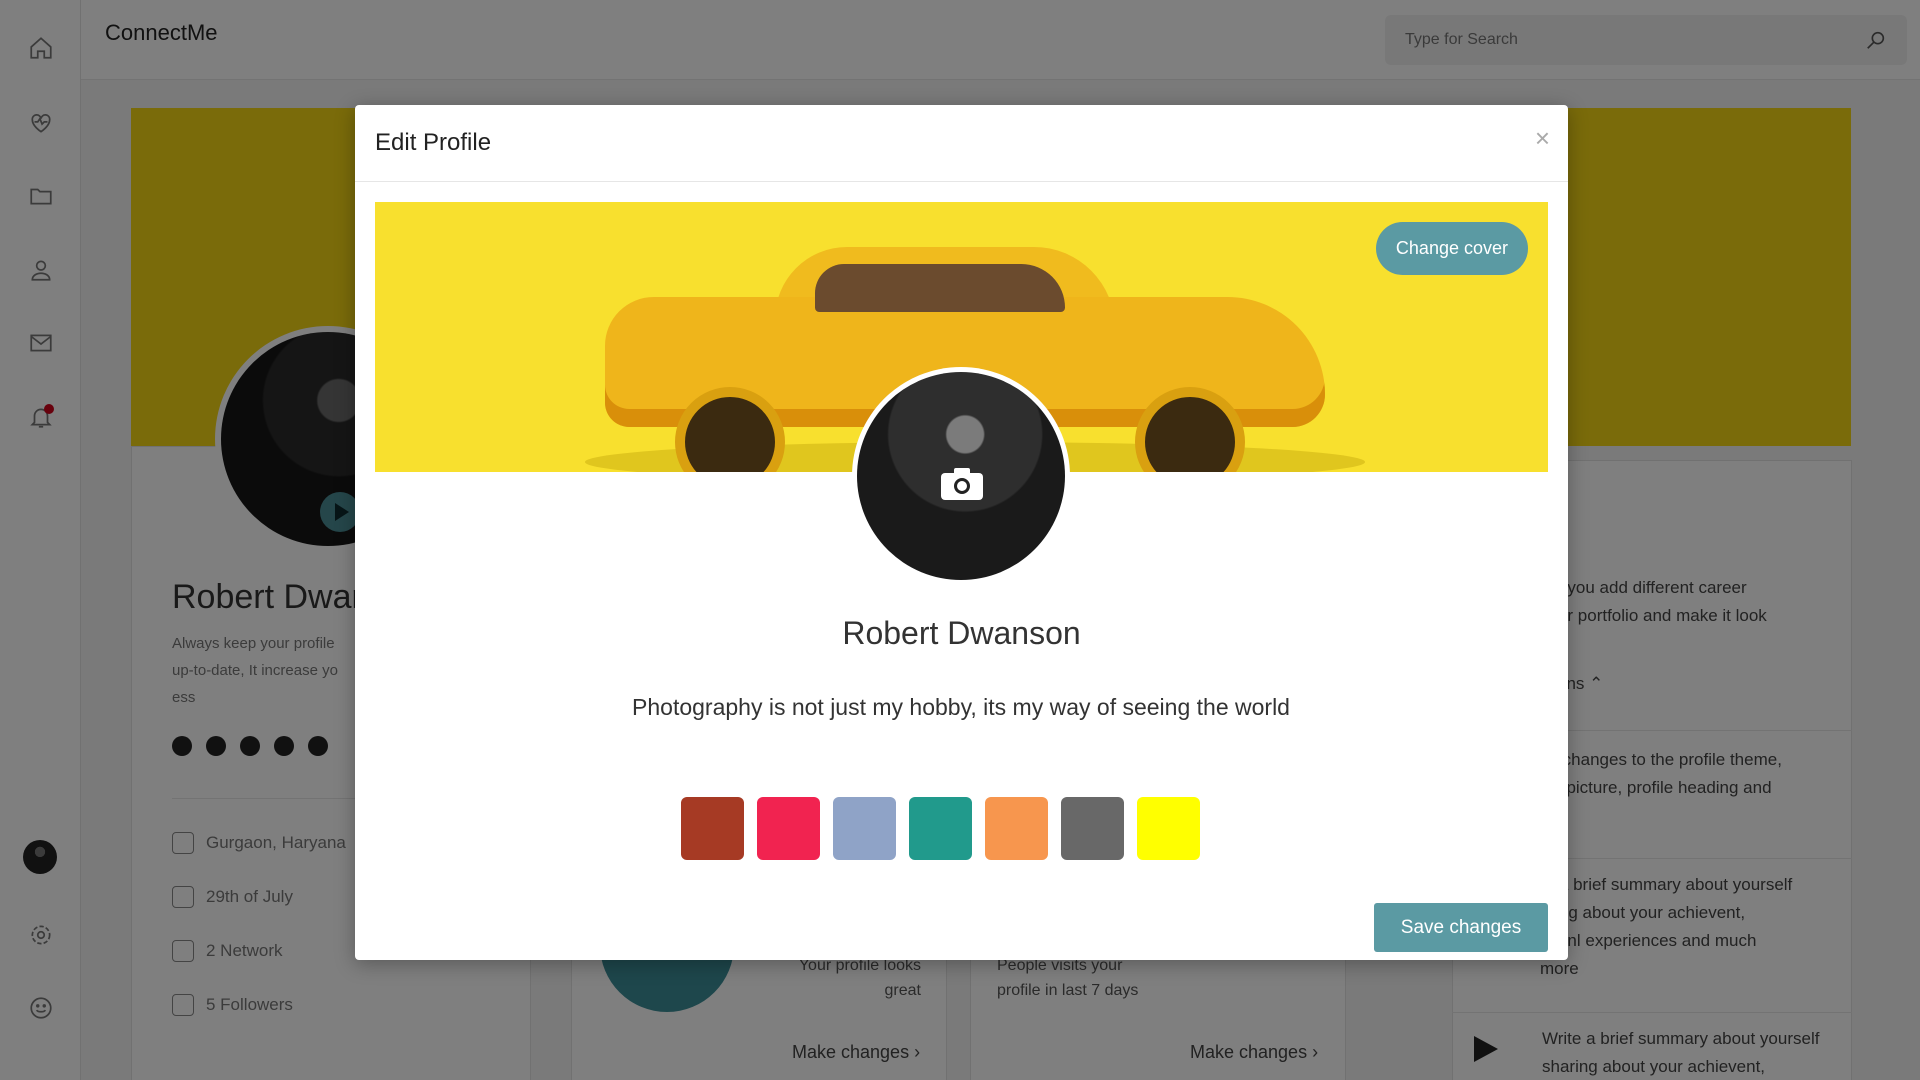 This screenshot has height=1080, width=1920. What do you see at coordinates (788, 828) in the screenshot?
I see `color-swatch-crimson` at bounding box center [788, 828].